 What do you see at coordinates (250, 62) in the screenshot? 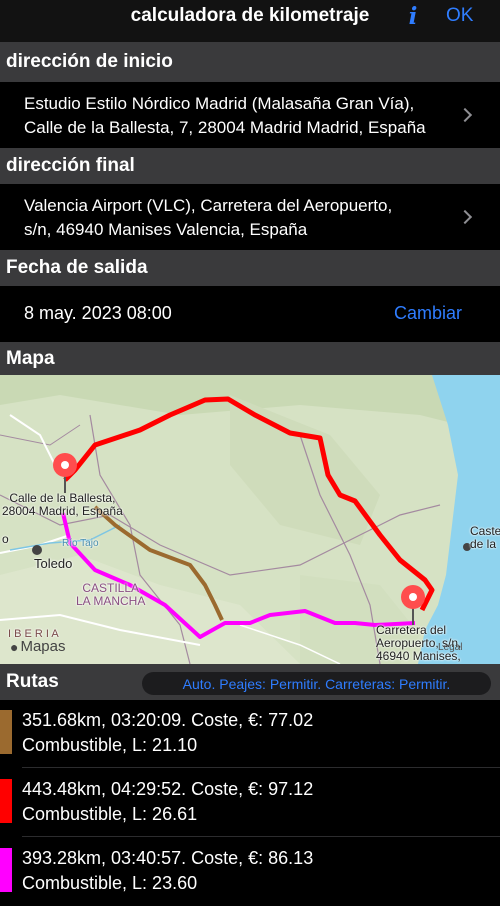
I see `start-address-header: dirección de inicio` at bounding box center [250, 62].